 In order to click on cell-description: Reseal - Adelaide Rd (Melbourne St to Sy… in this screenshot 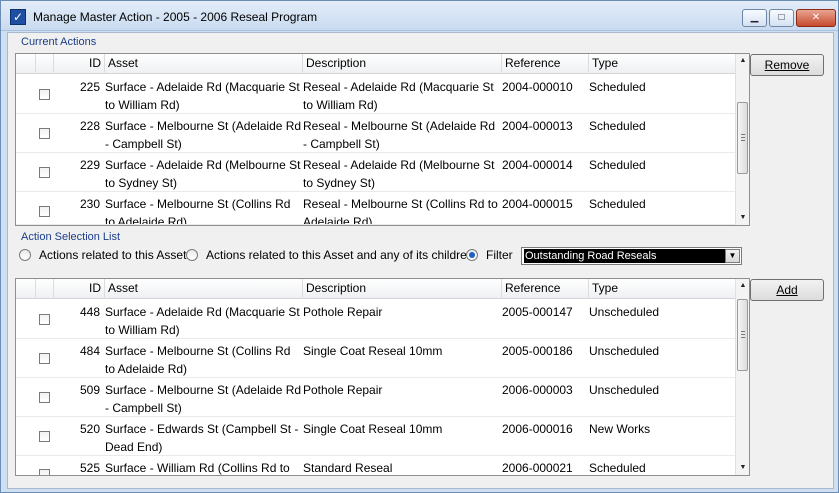, I will do `click(399, 174)`.